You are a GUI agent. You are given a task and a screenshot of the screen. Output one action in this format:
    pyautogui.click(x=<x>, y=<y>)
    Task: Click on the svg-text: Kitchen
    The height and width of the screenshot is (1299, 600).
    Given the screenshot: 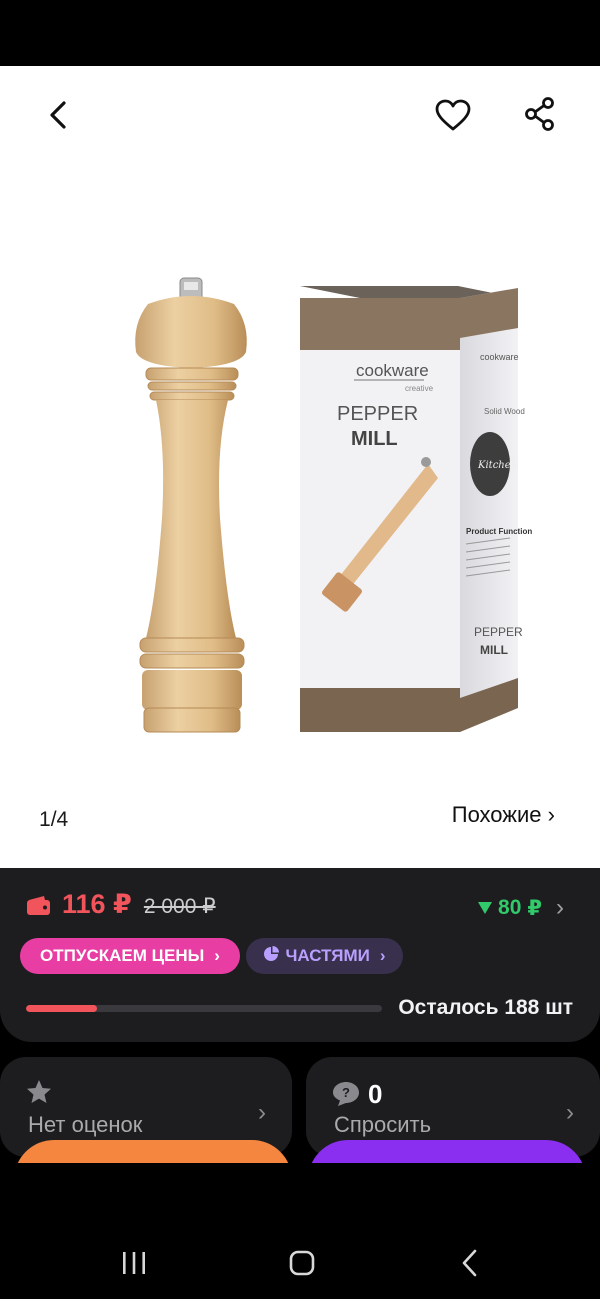 What is the action you would take?
    pyautogui.click(x=497, y=465)
    